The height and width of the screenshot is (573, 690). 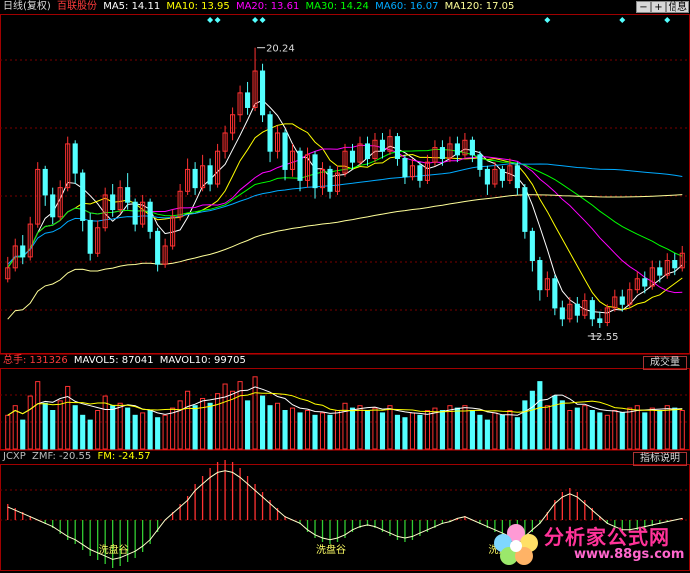 I want to click on zoom-in-button: +, so click(x=658, y=7).